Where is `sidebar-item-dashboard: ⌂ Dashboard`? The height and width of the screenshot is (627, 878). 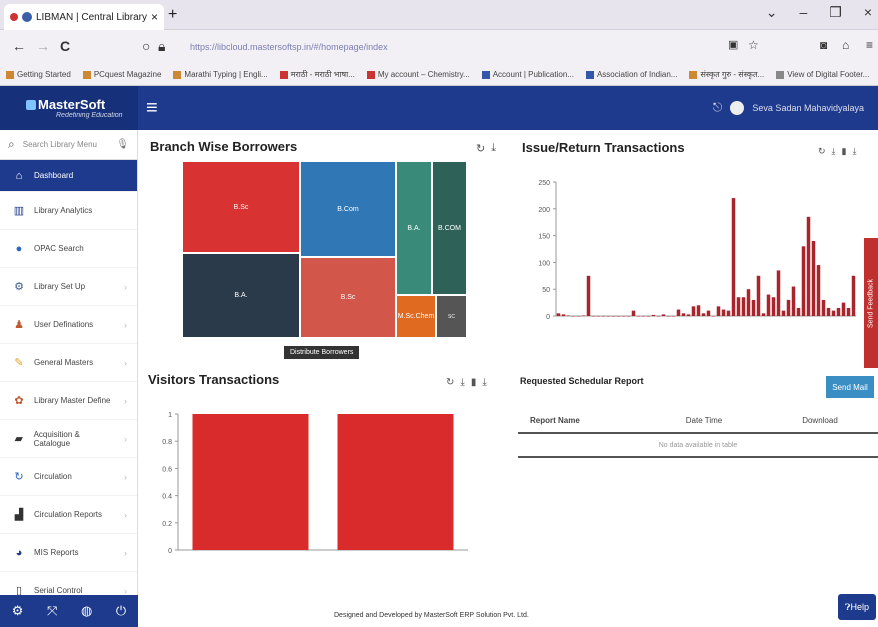 sidebar-item-dashboard: ⌂ Dashboard is located at coordinates (68, 176).